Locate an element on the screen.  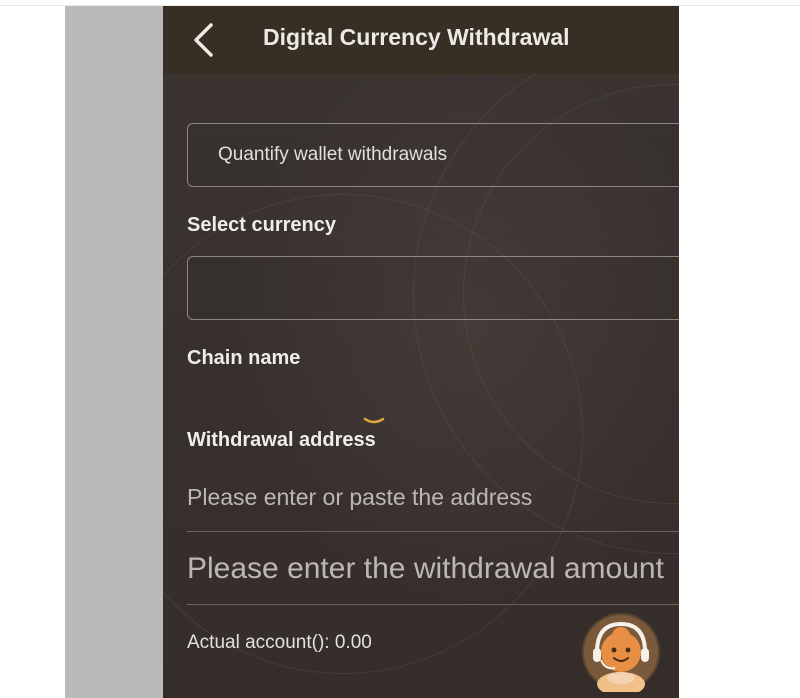
chevron-left-icon is located at coordinates (203, 40).